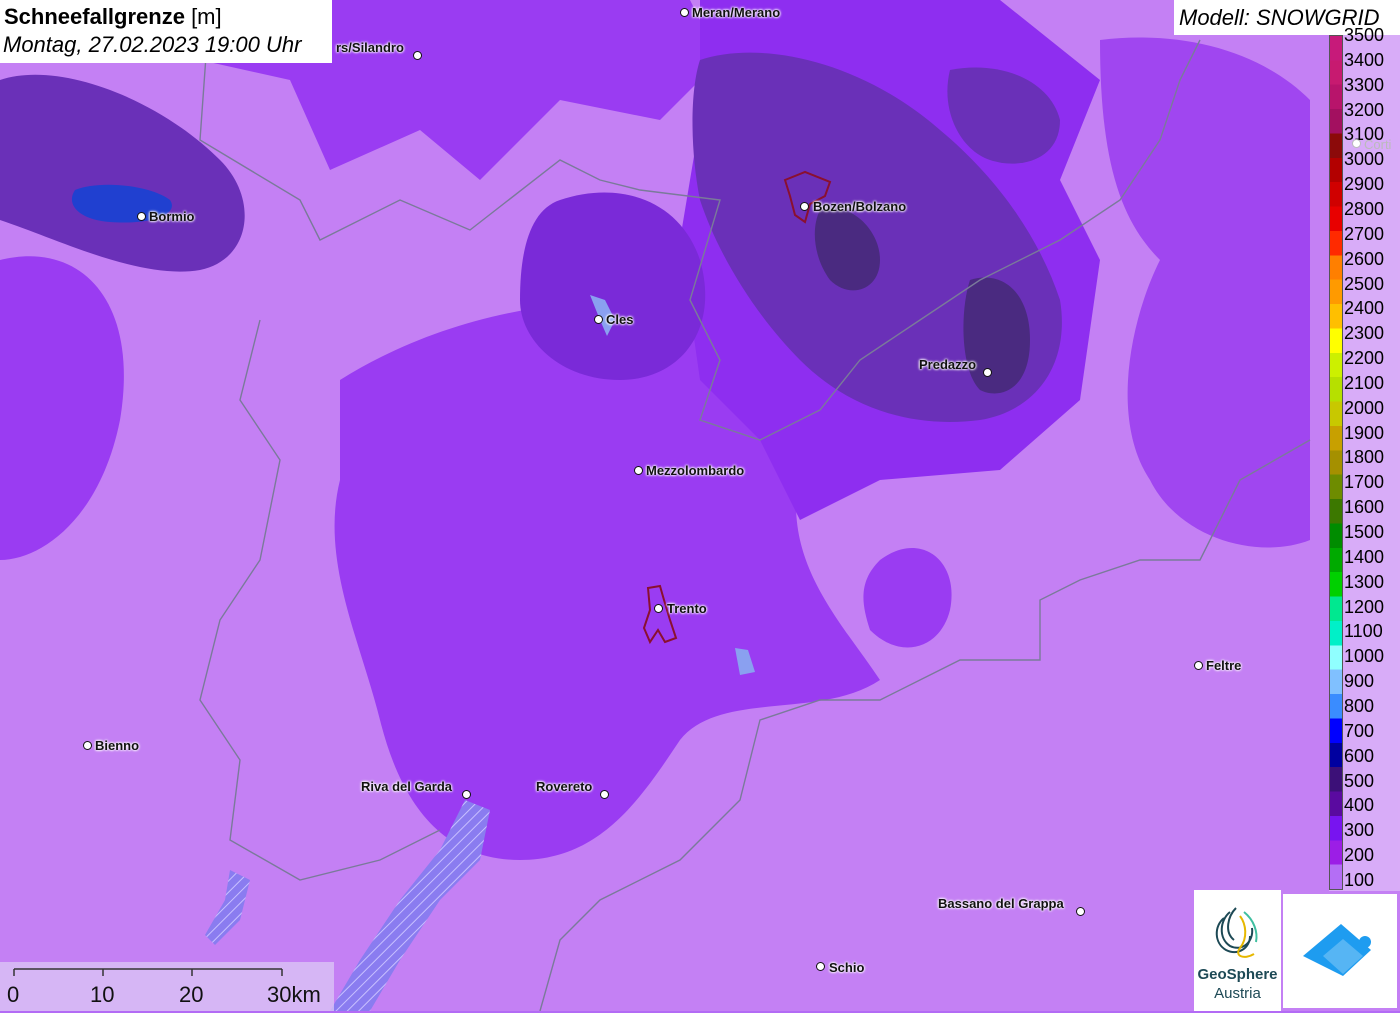 The width and height of the screenshot is (1400, 1013). What do you see at coordinates (1364, 656) in the screenshot?
I see `legend-level-1000: 1000` at bounding box center [1364, 656].